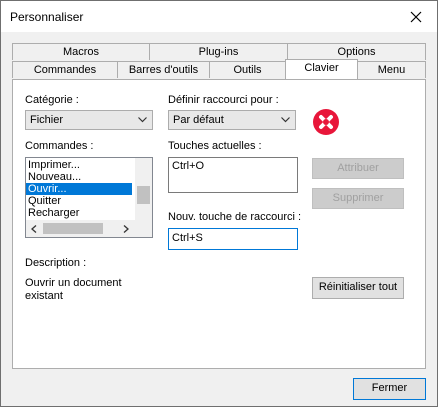  Describe the element at coordinates (73, 289) in the screenshot. I see `description-text: Ouvrir un document existant` at that location.